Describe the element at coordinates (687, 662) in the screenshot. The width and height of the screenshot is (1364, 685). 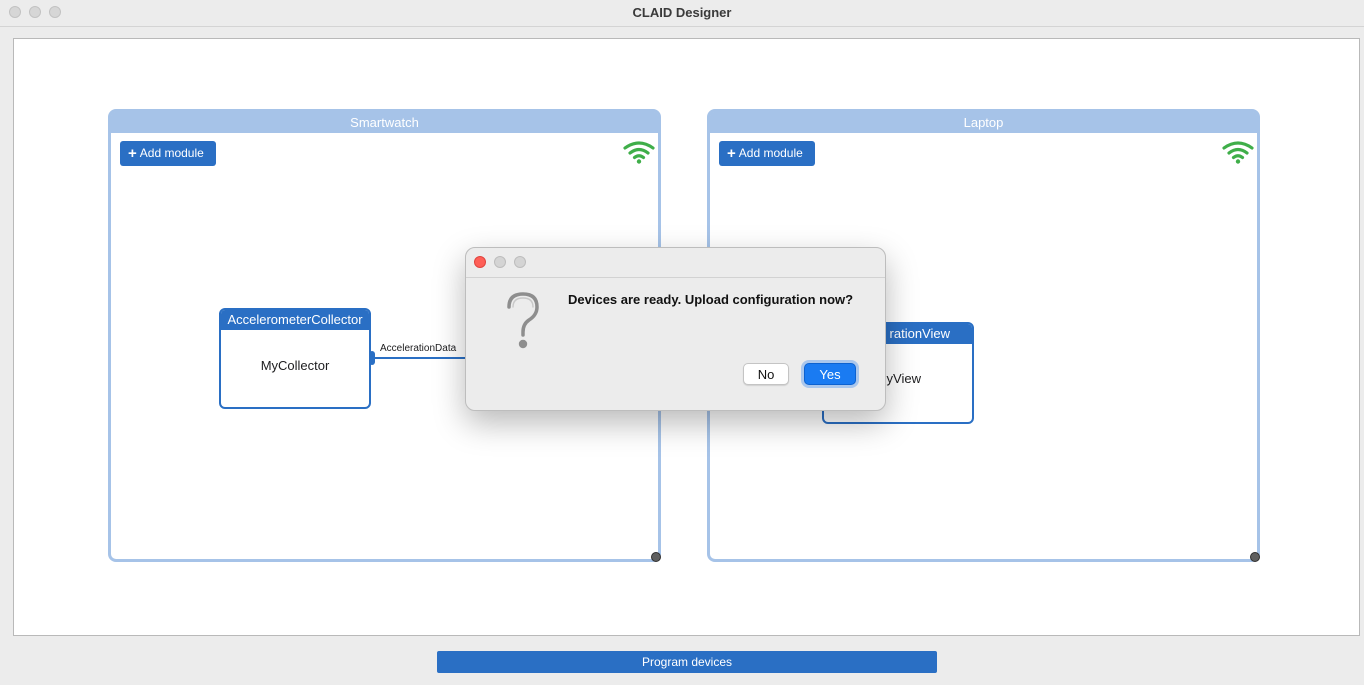
I see `program-devices-button: Program devices` at that location.